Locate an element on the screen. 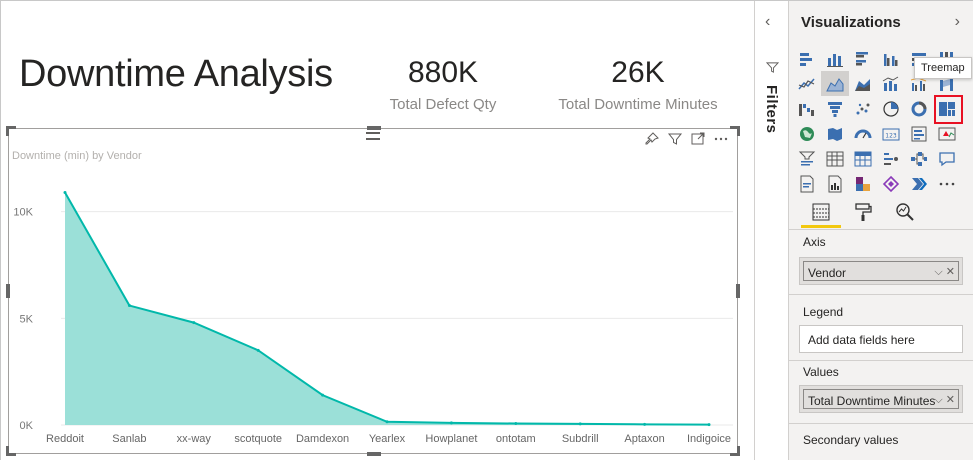 This screenshot has height=460, width=973. x-tick-label: Indigoice is located at coordinates (709, 439).